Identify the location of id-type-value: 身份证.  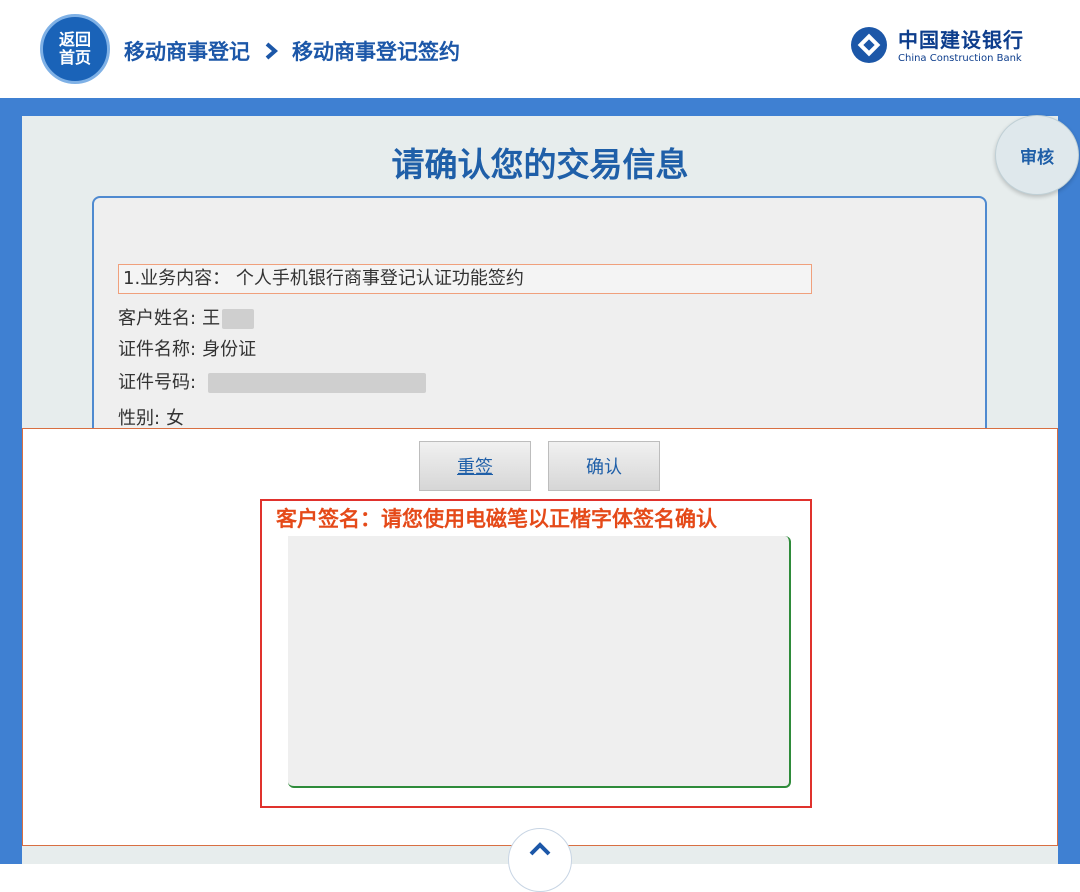
(229, 349).